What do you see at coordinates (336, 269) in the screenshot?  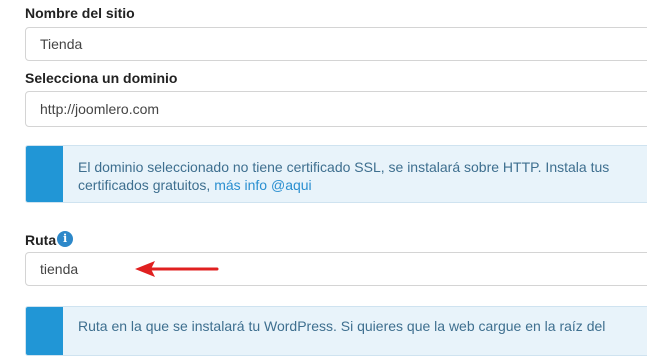 I see `path-input: tienda` at bounding box center [336, 269].